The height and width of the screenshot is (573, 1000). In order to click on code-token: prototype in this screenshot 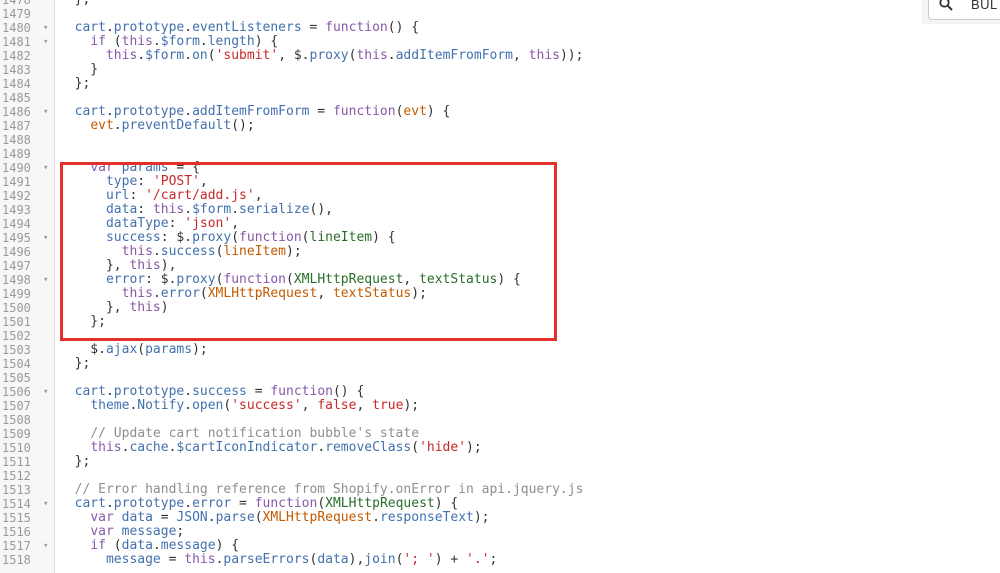, I will do `click(149, 503)`.